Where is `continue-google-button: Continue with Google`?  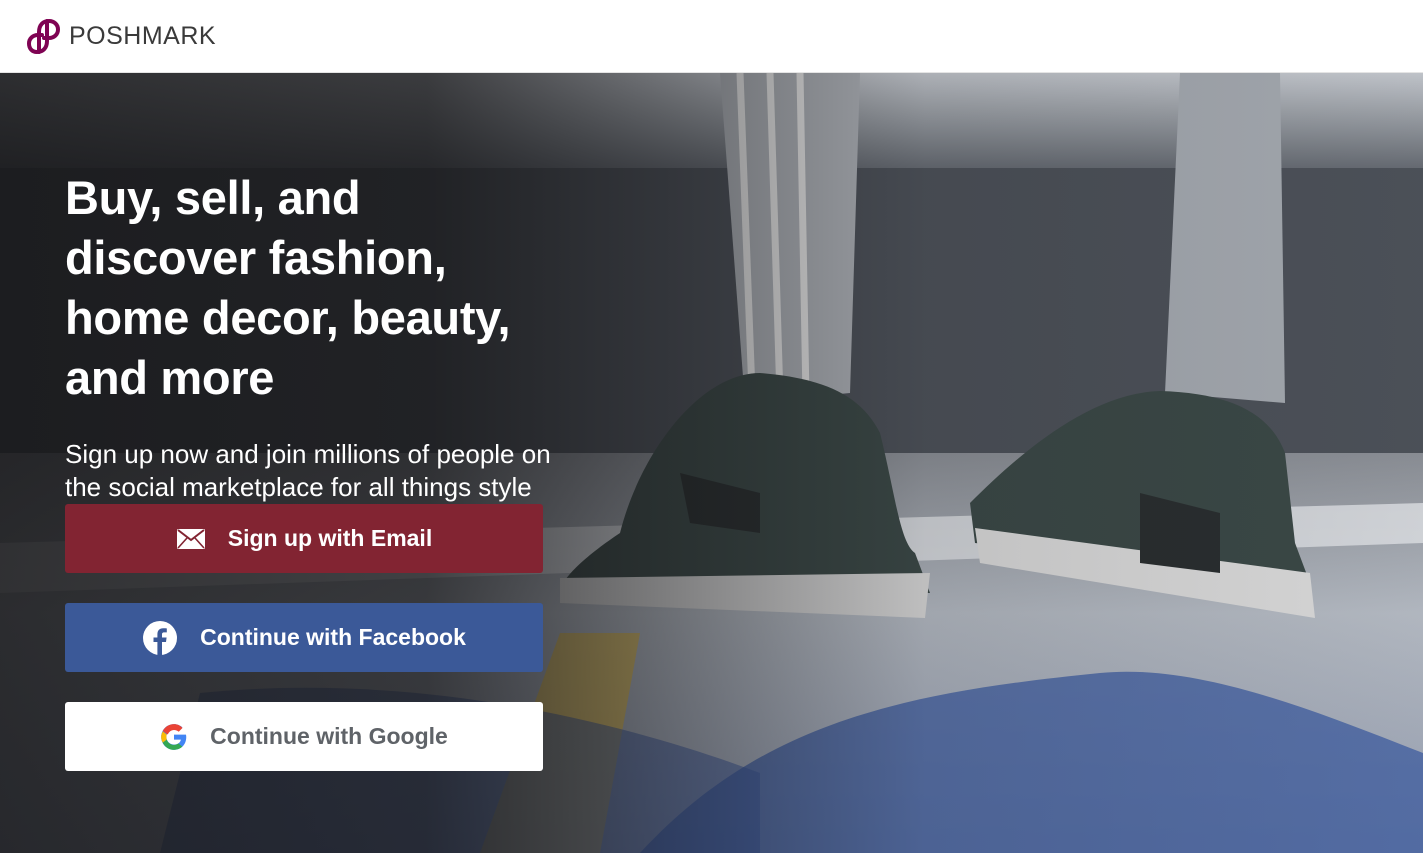
continue-google-button: Continue with Google is located at coordinates (304, 736).